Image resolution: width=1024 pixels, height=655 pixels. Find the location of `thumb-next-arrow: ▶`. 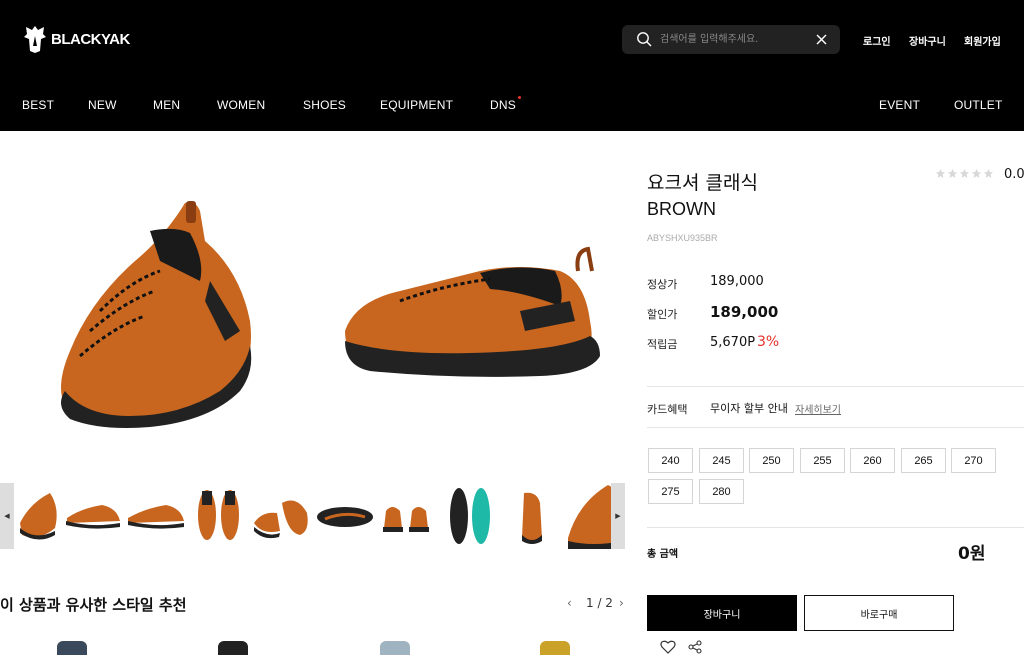

thumb-next-arrow: ▶ is located at coordinates (618, 516).